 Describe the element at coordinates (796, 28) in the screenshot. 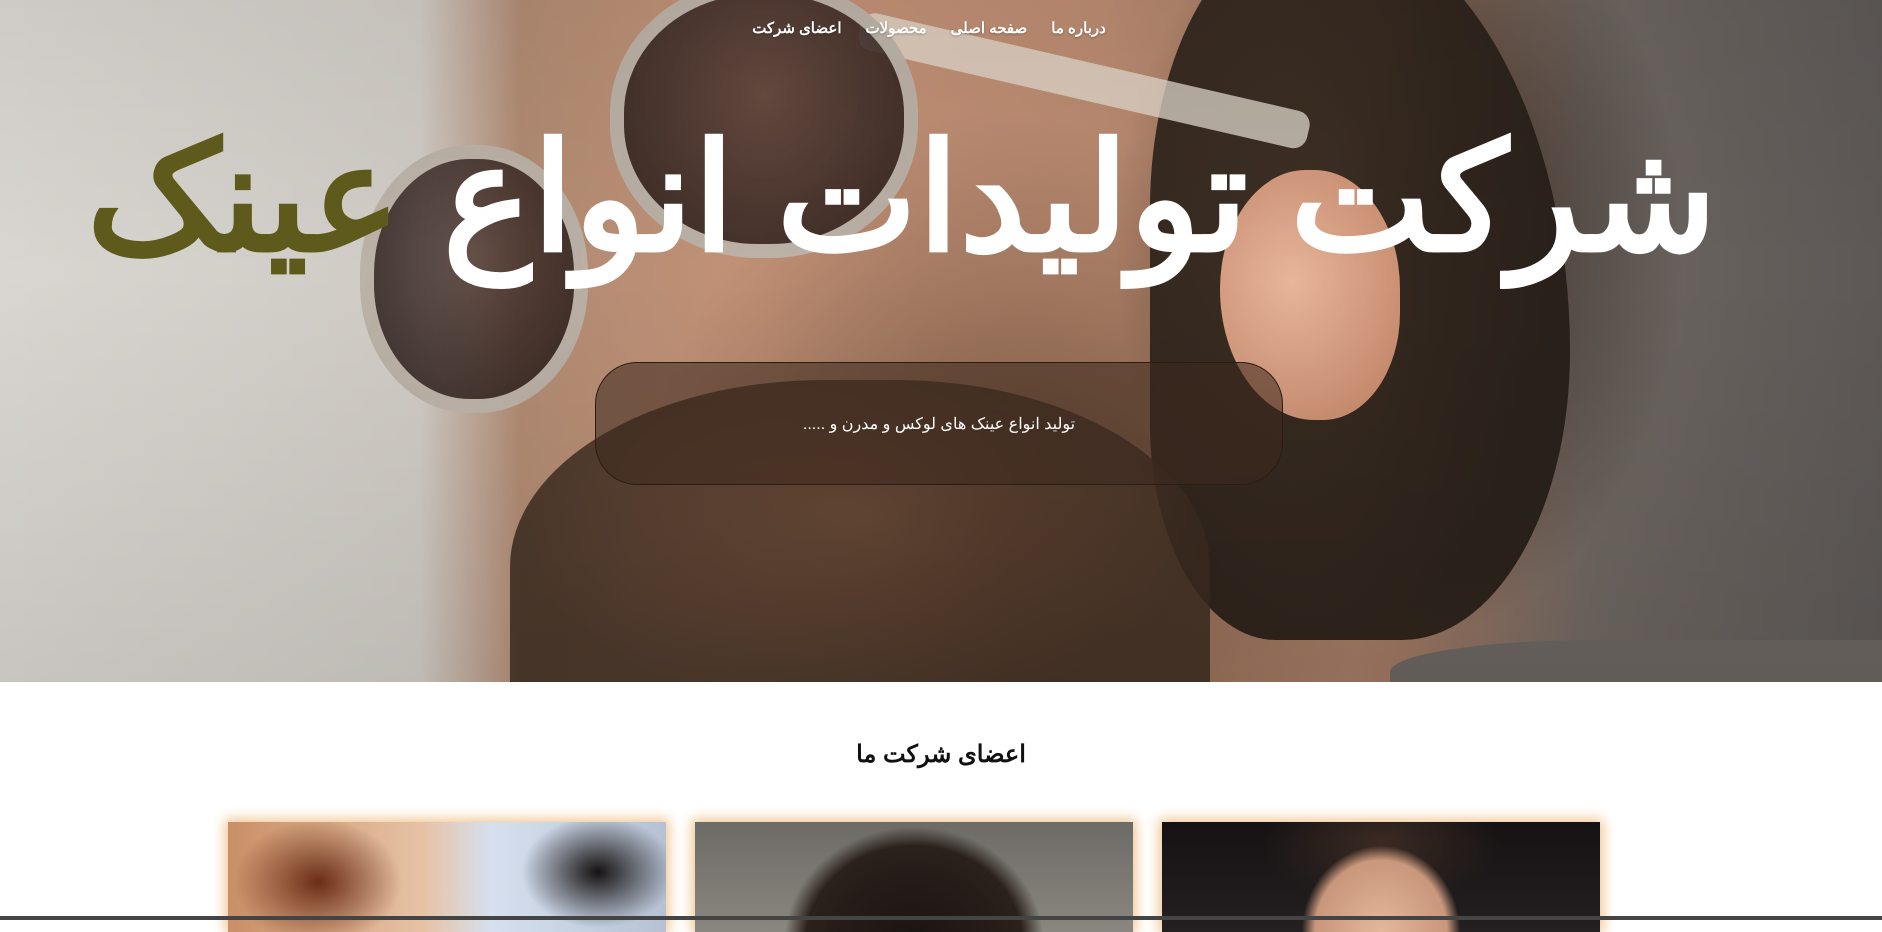

I see `nav-item-members: اعضای شرکت` at that location.